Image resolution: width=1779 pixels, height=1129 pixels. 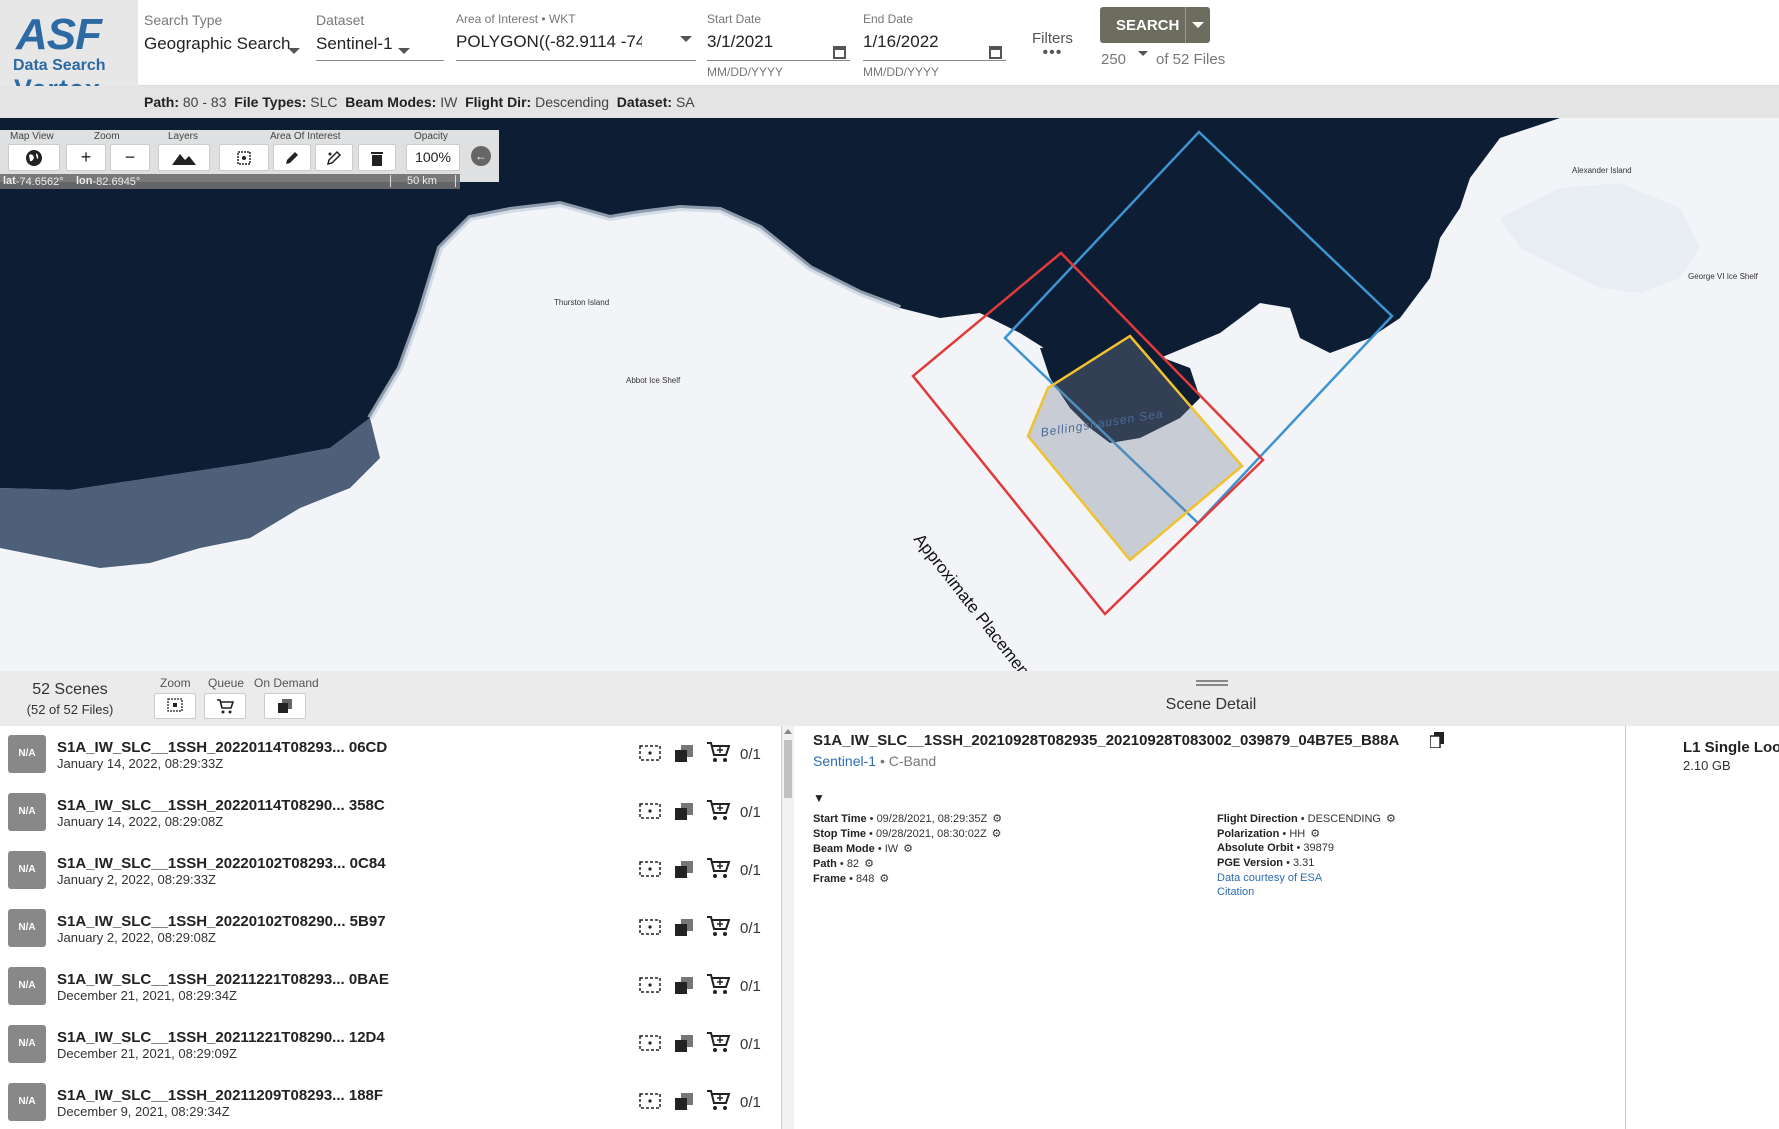 What do you see at coordinates (86, 157) in the screenshot?
I see `zoom-in-button: +` at bounding box center [86, 157].